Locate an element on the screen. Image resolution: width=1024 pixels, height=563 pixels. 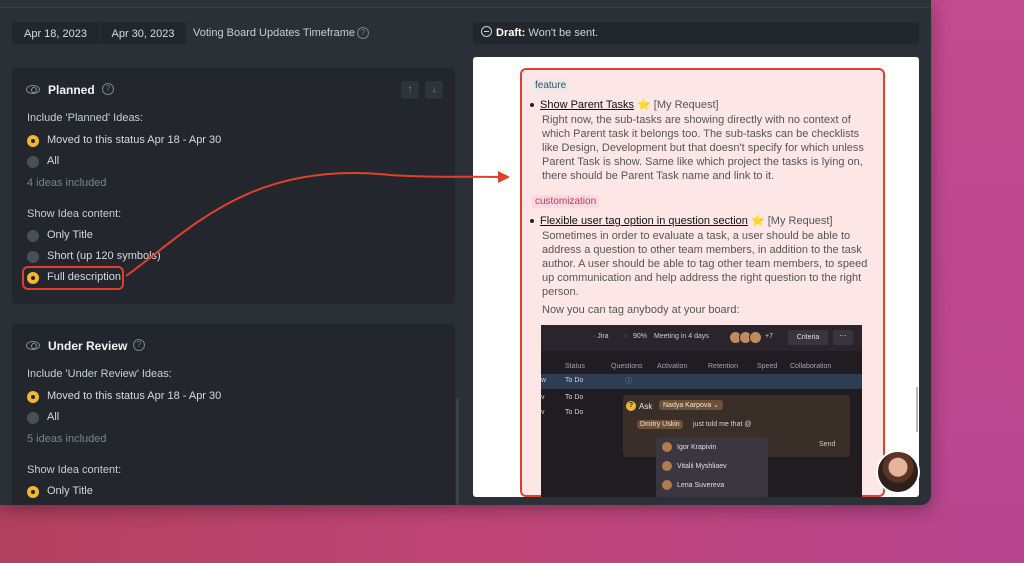
idea-title-row: Show Parent Tasks ⭐ [My Request] is located at coordinates (624, 104).